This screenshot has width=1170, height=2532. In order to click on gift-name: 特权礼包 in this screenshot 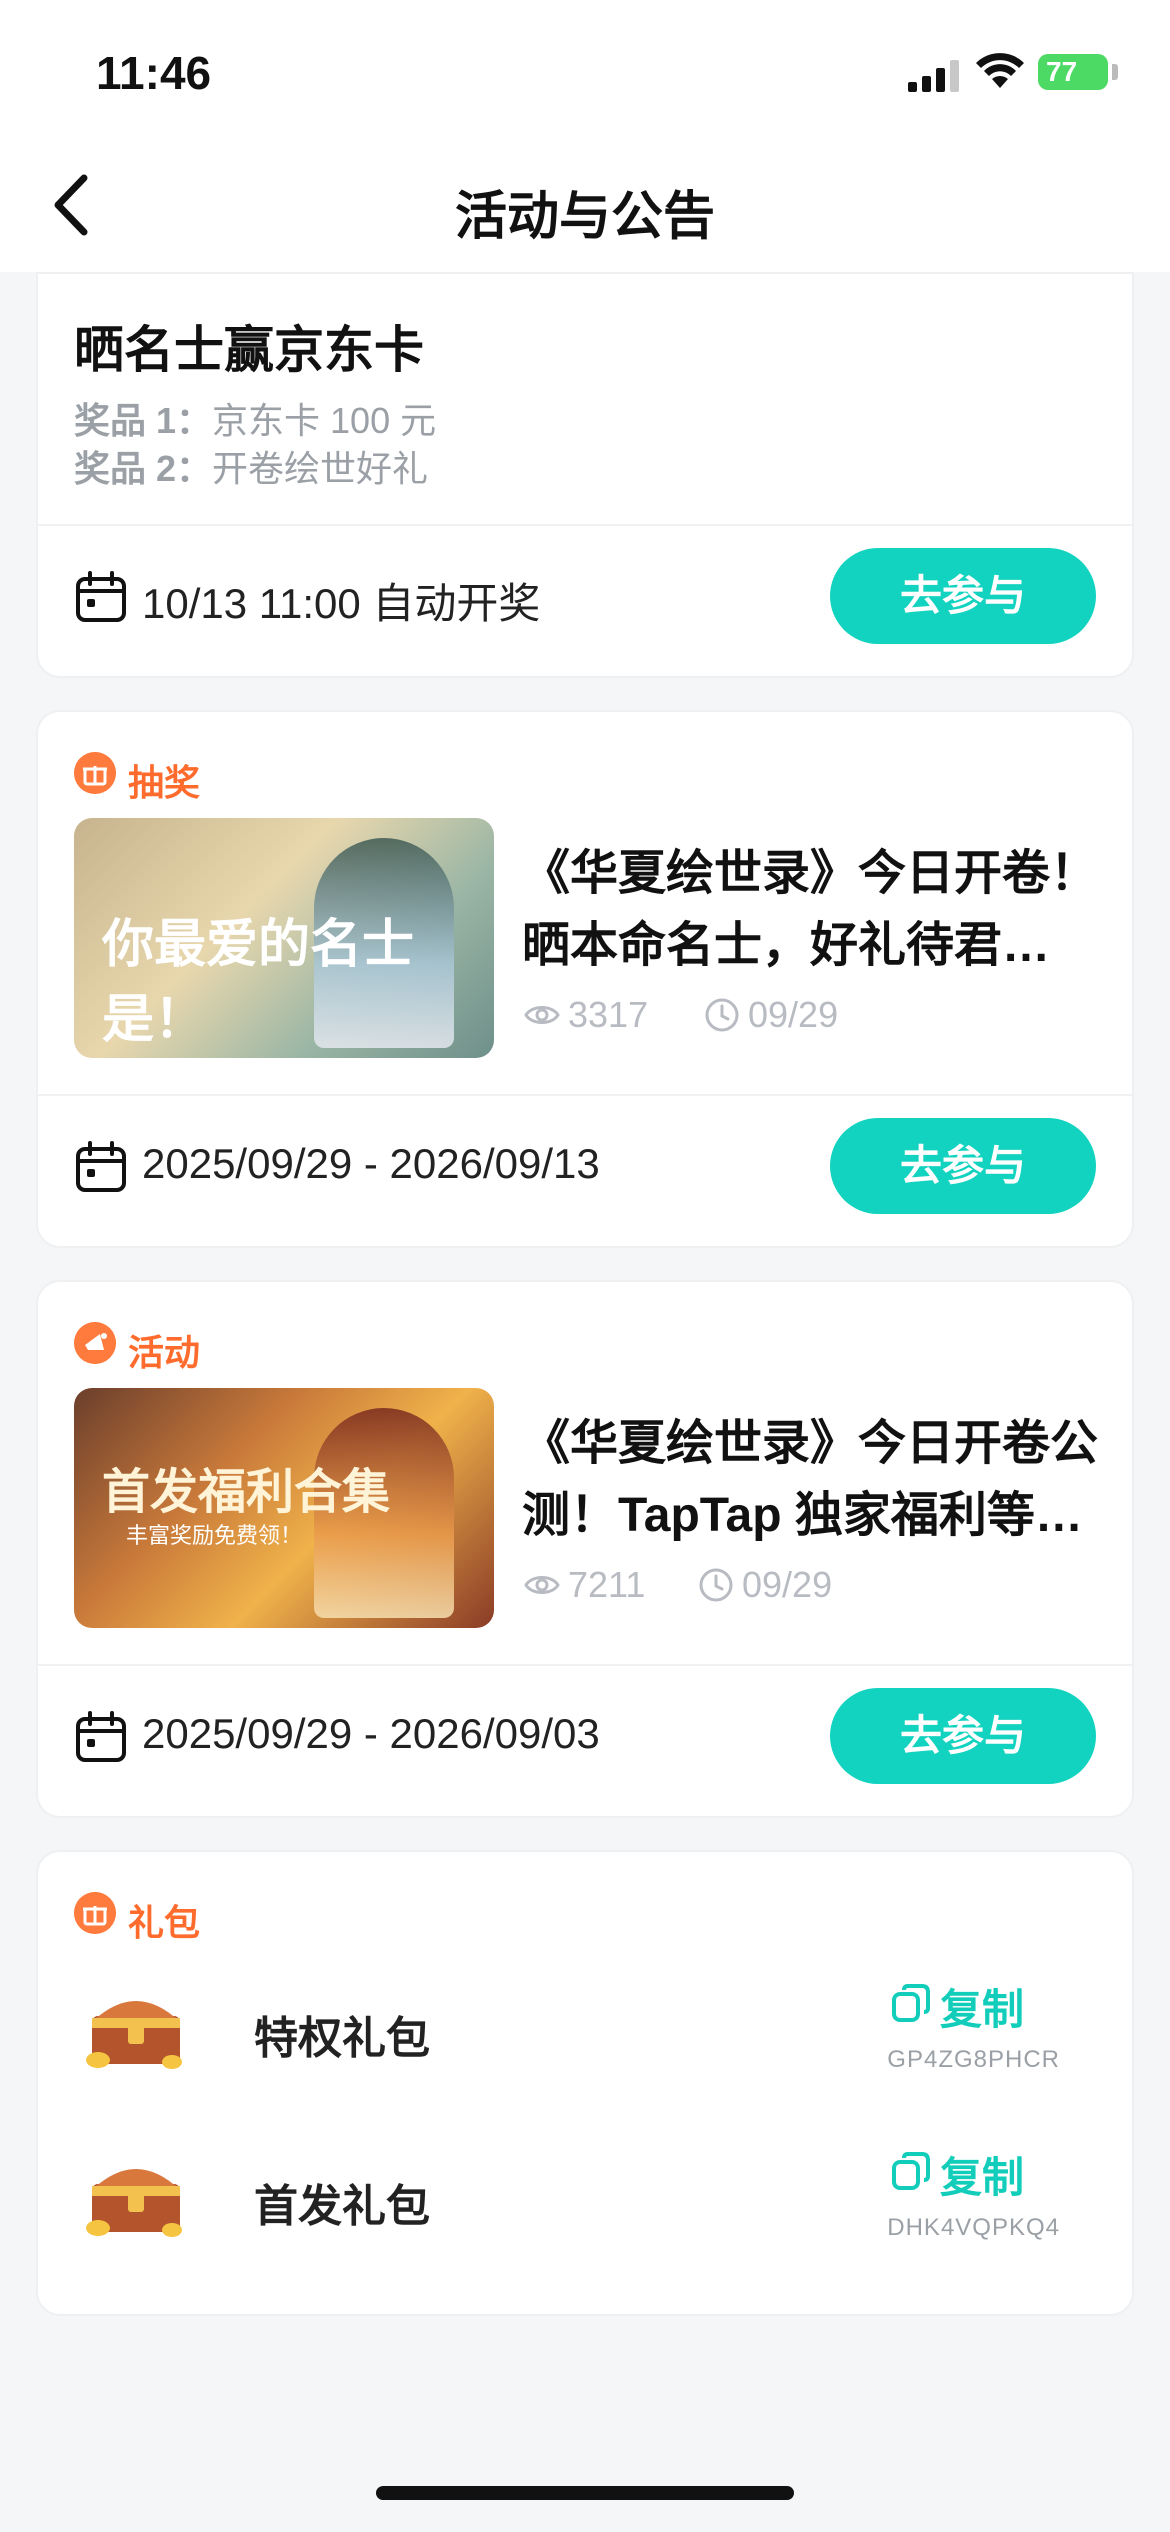, I will do `click(342, 2038)`.